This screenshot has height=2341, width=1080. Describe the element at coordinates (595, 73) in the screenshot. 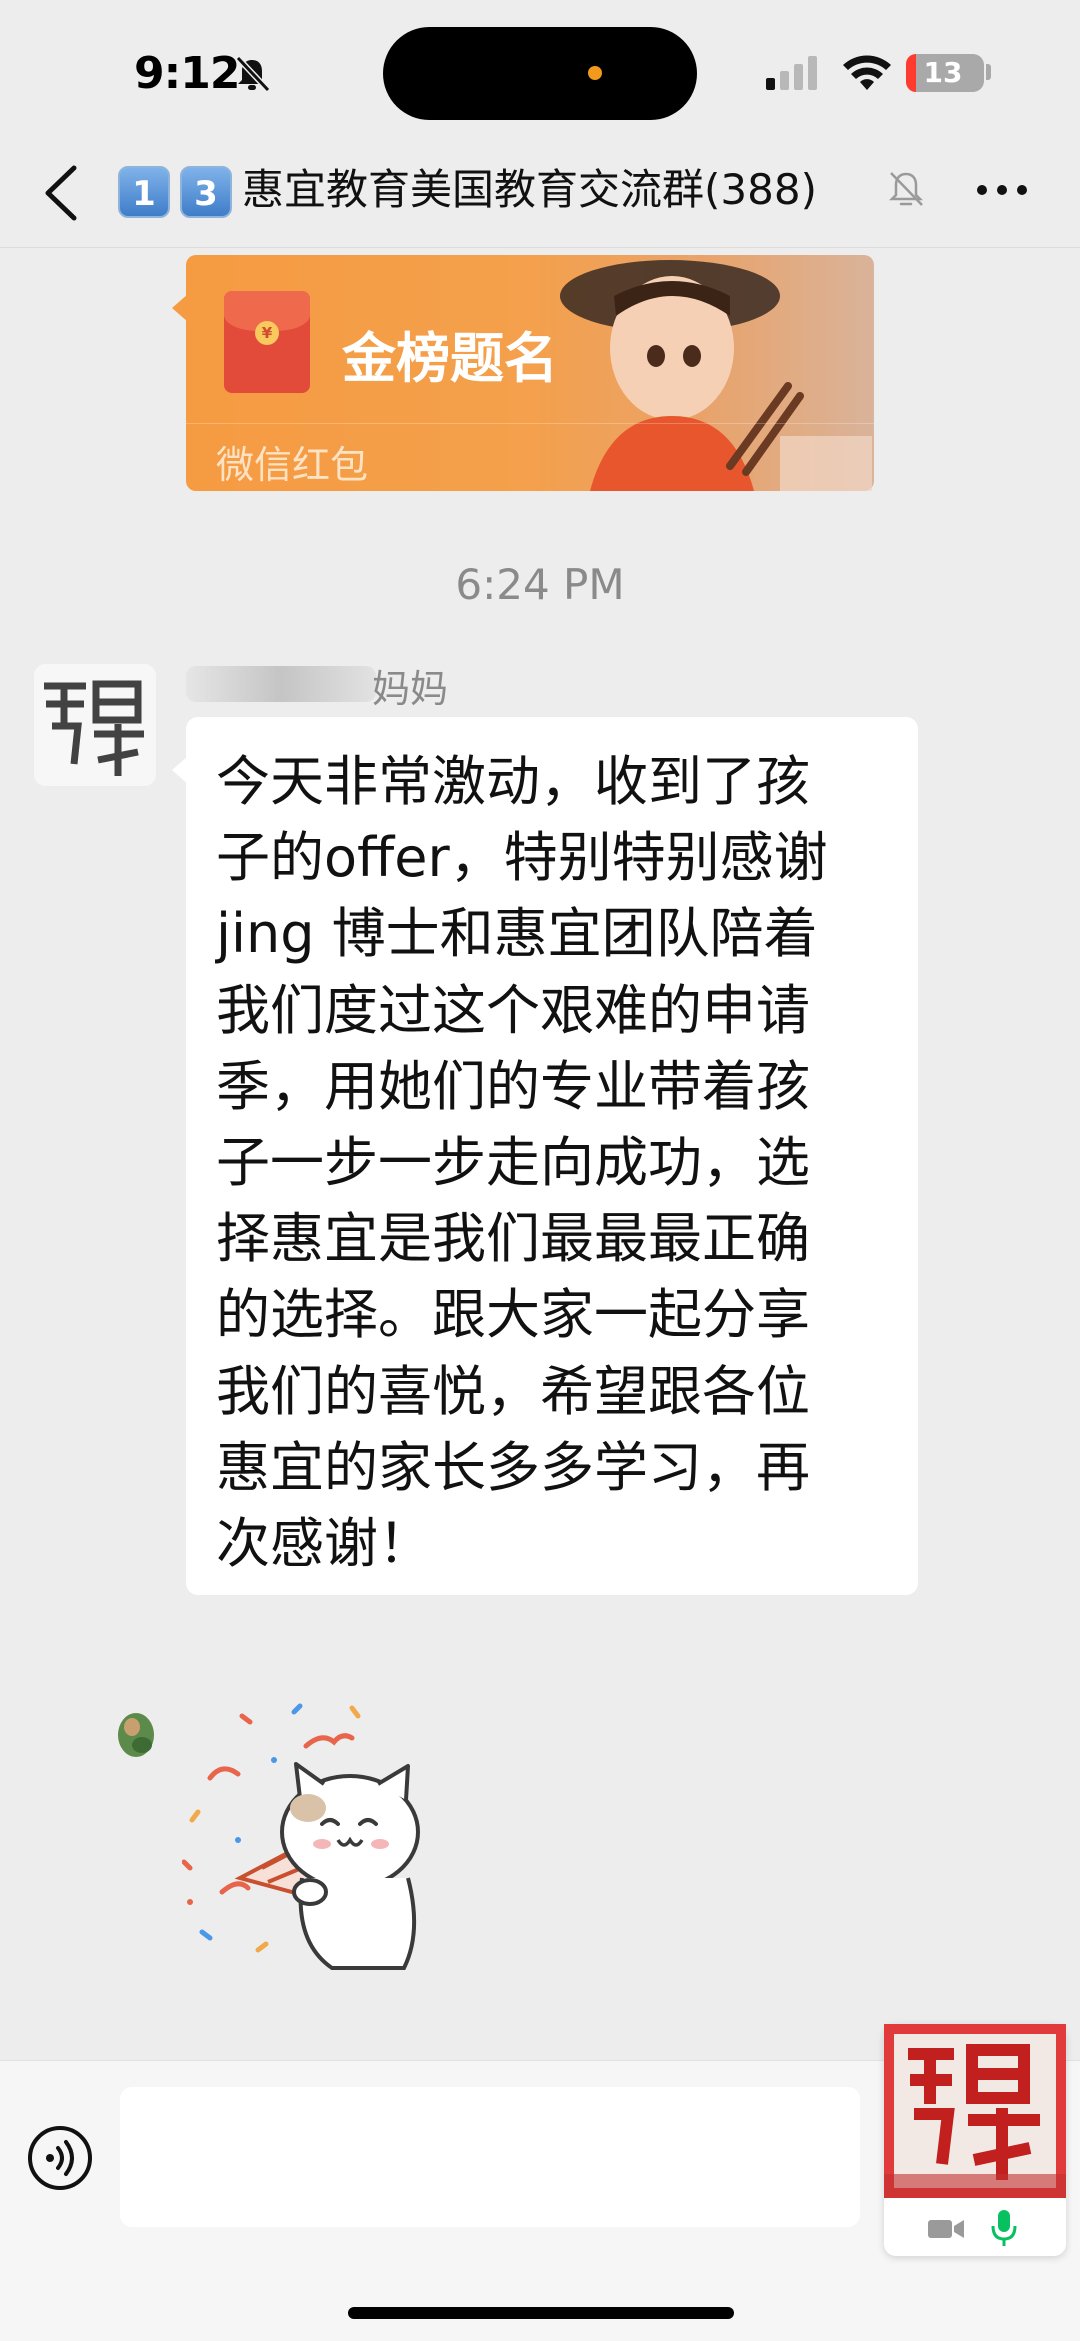

I see `privacy-indicator` at that location.